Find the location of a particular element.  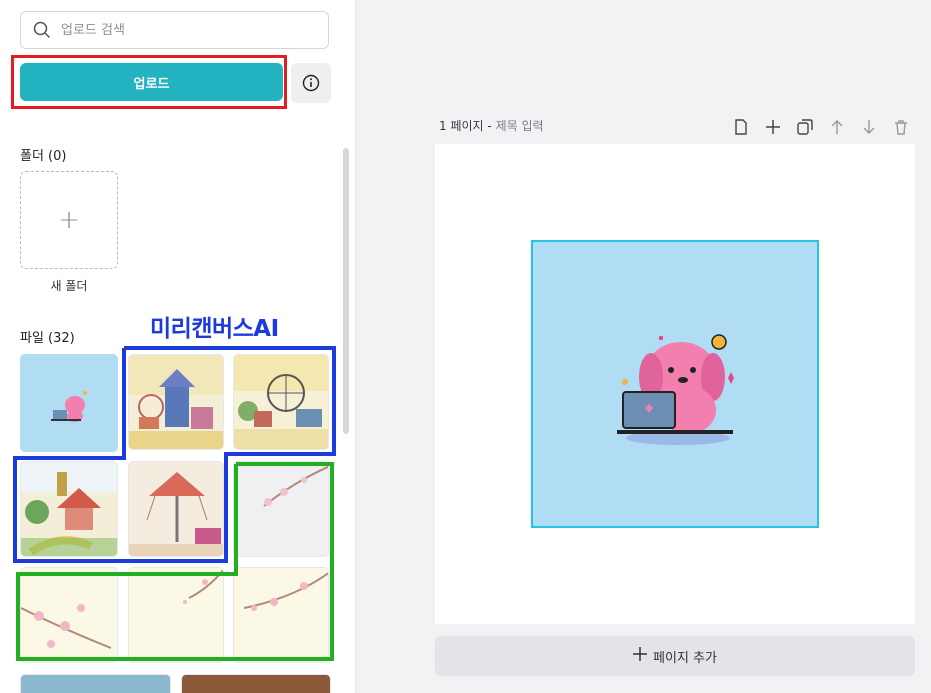

annotation-highlight-red is located at coordinates (149, 82).